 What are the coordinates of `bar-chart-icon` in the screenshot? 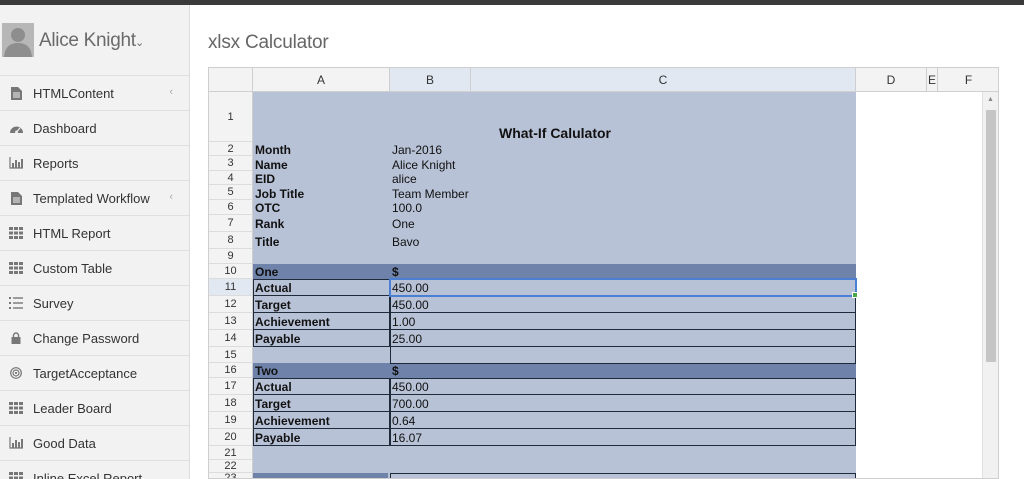 It's located at (16, 163).